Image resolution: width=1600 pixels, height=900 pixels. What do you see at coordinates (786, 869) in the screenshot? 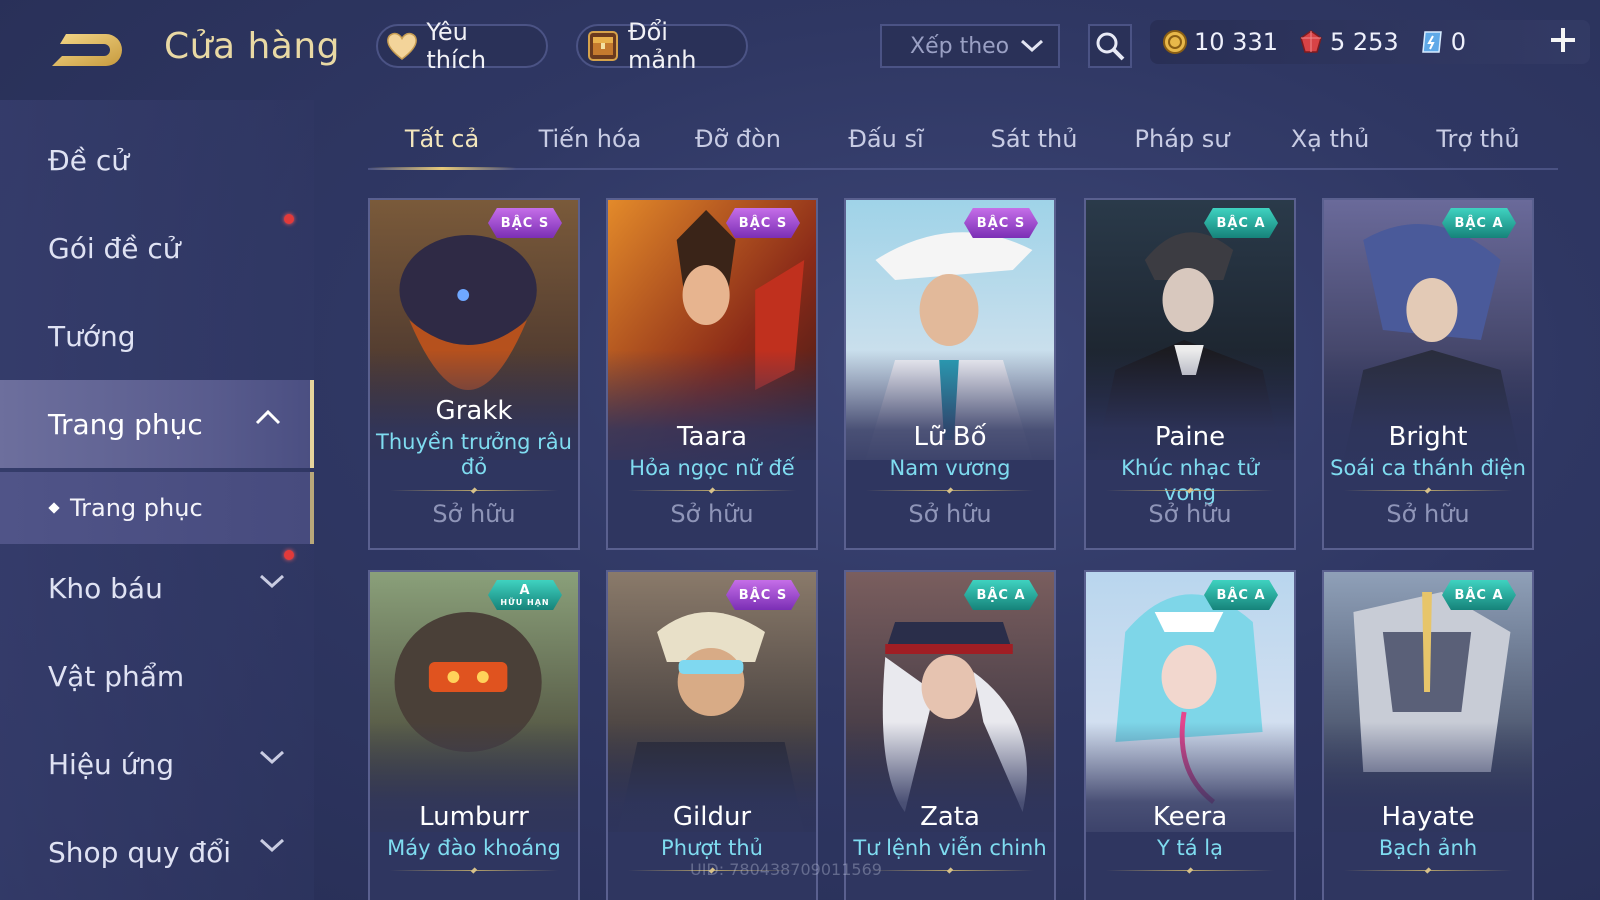
I see `uid-watermark: UID: 780438709011569` at bounding box center [786, 869].